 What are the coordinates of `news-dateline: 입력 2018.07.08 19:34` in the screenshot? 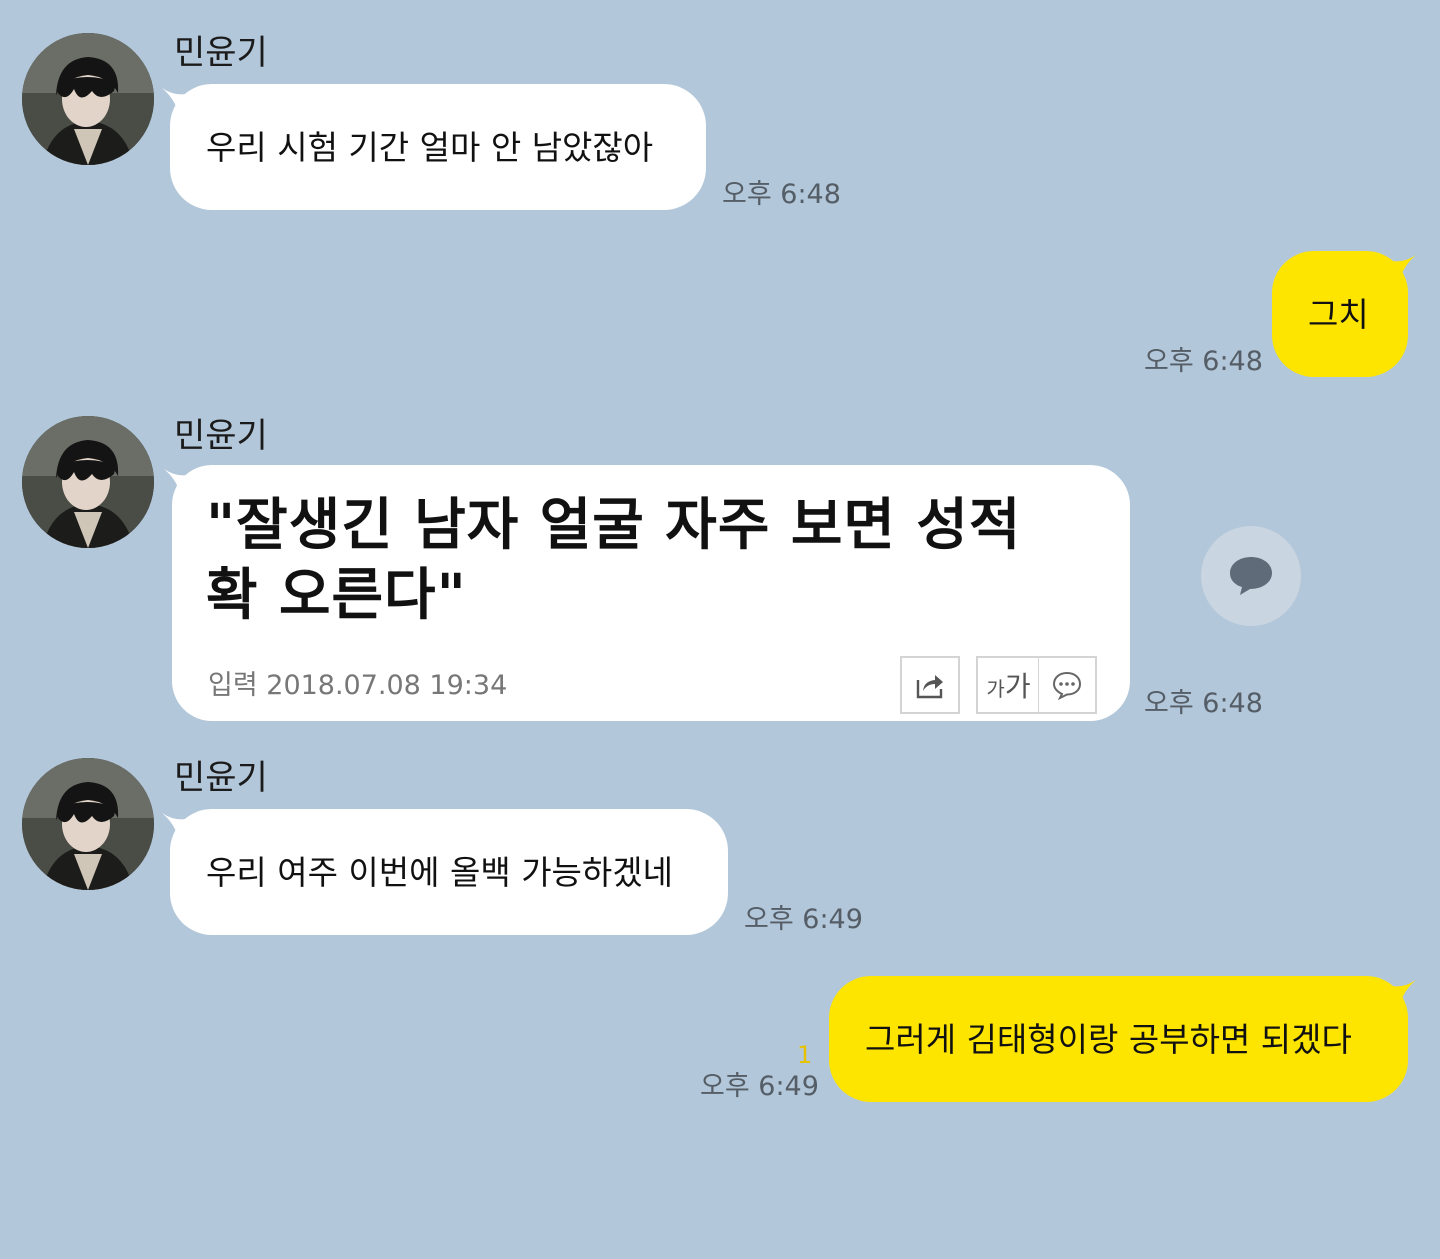 It's located at (358, 685).